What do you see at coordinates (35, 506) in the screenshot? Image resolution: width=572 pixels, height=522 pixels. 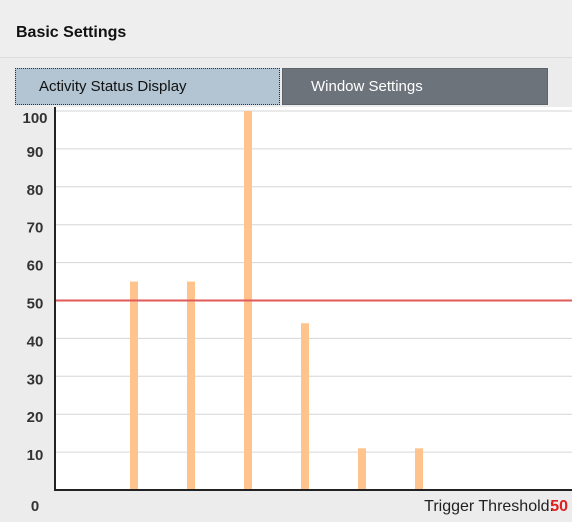 I see `y-tick-label: 0` at bounding box center [35, 506].